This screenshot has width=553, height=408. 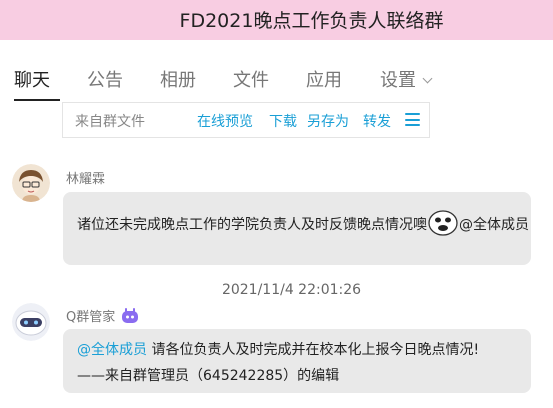 I want to click on file-message-bar: 来自群文件 在线预览 下载 另存为 转发, so click(x=246, y=120).